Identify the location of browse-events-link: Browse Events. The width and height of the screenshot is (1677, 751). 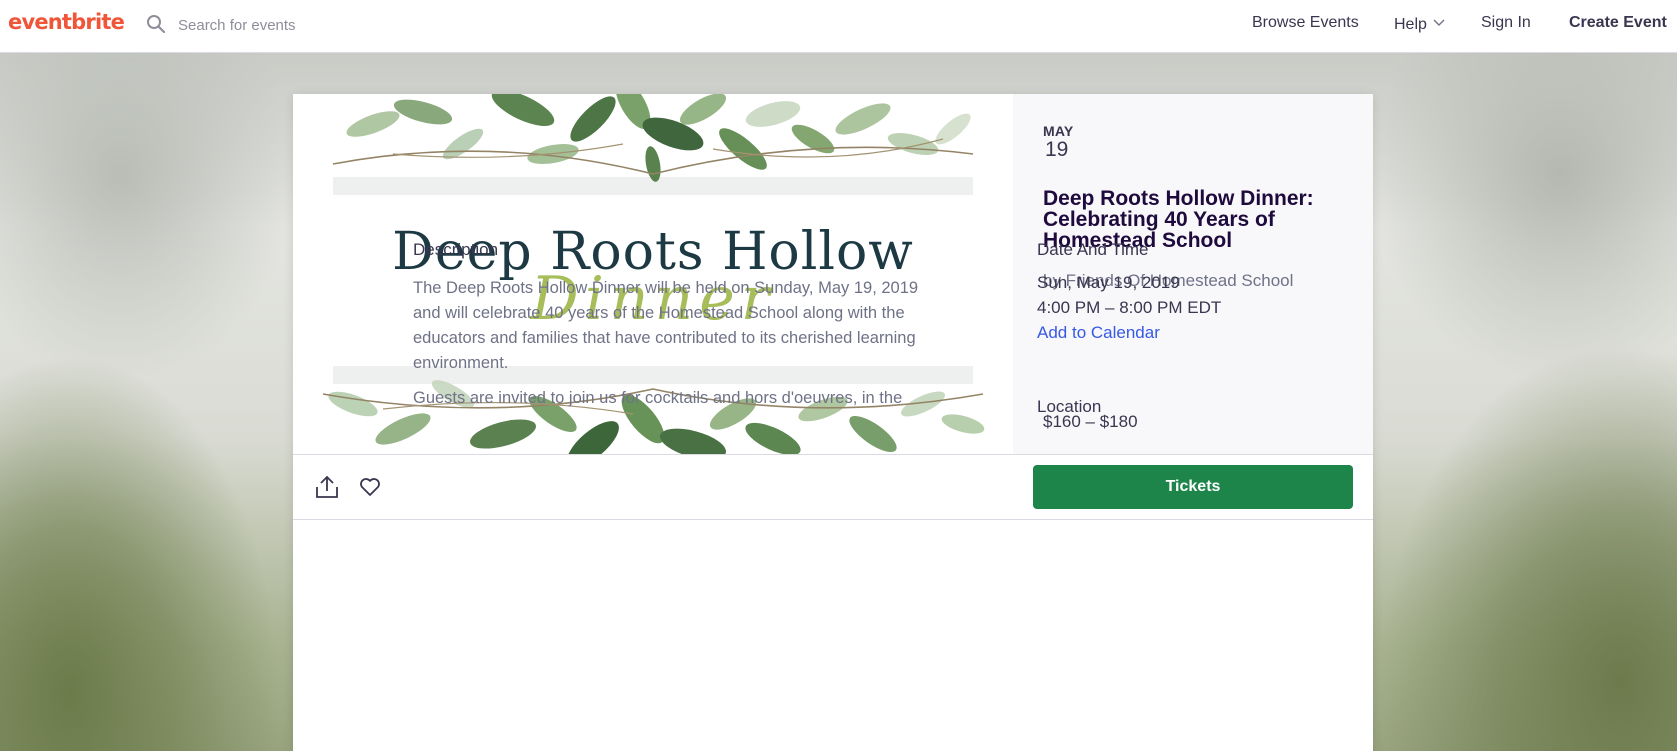
(1305, 23).